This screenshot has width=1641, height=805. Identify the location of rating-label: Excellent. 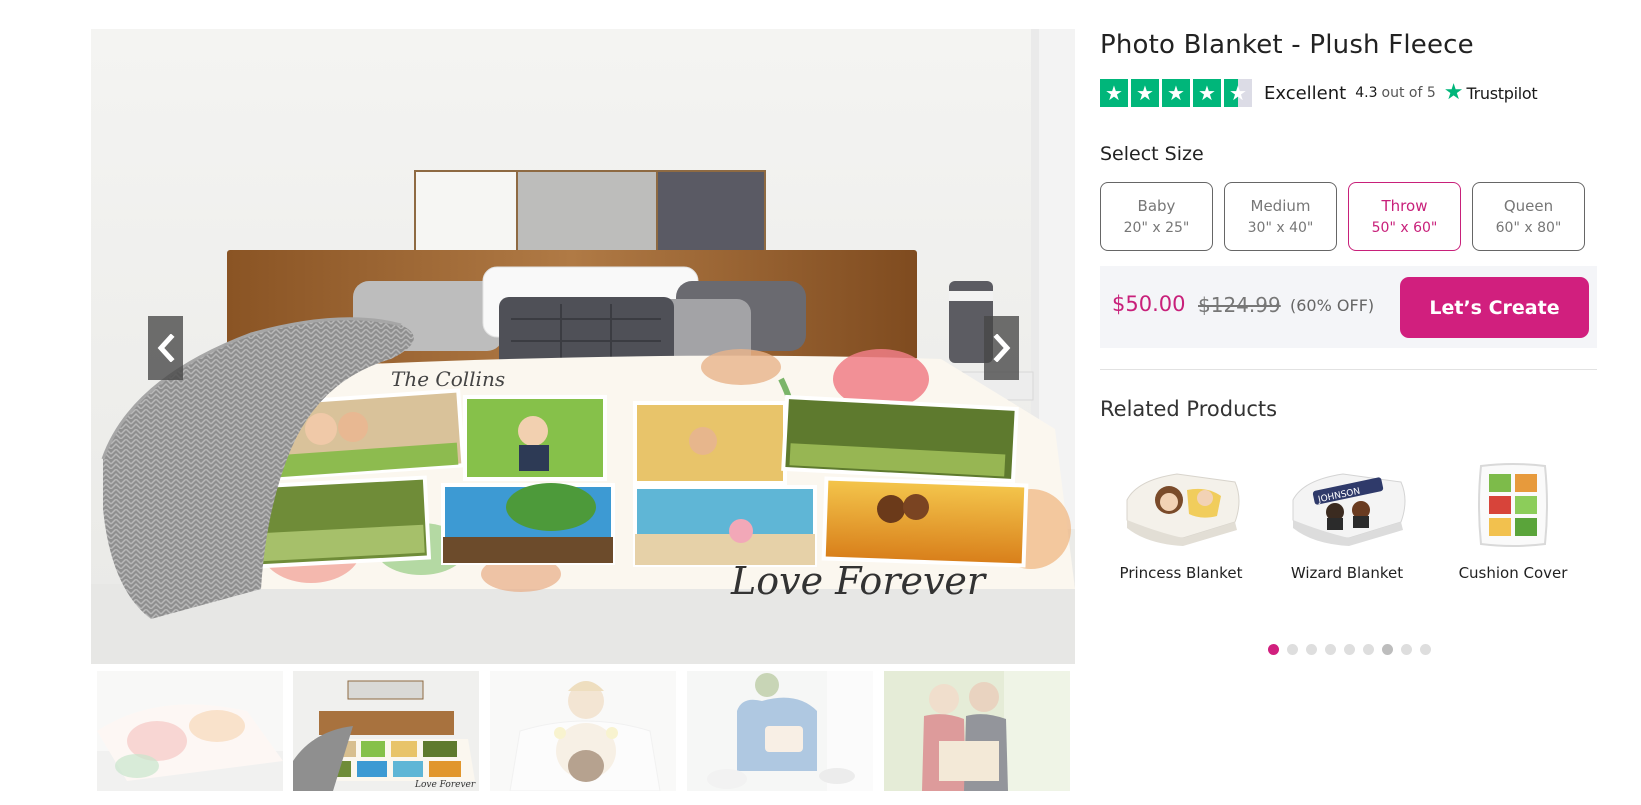
(1305, 93).